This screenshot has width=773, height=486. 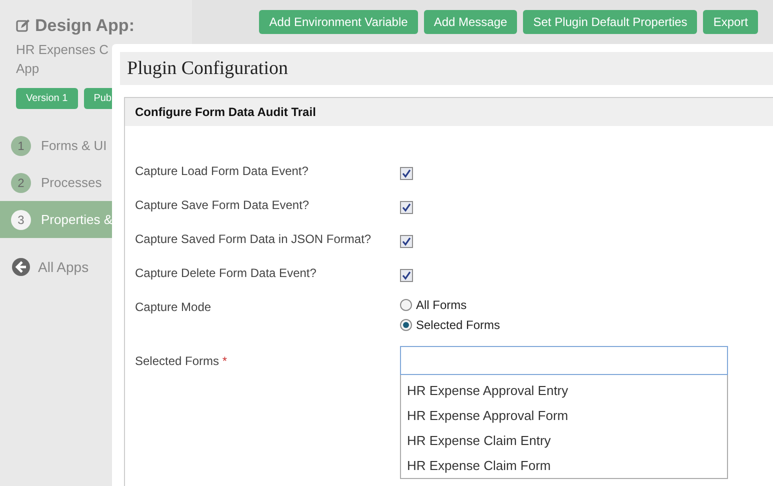 What do you see at coordinates (730, 22) in the screenshot?
I see `toolbar-button: Export` at bounding box center [730, 22].